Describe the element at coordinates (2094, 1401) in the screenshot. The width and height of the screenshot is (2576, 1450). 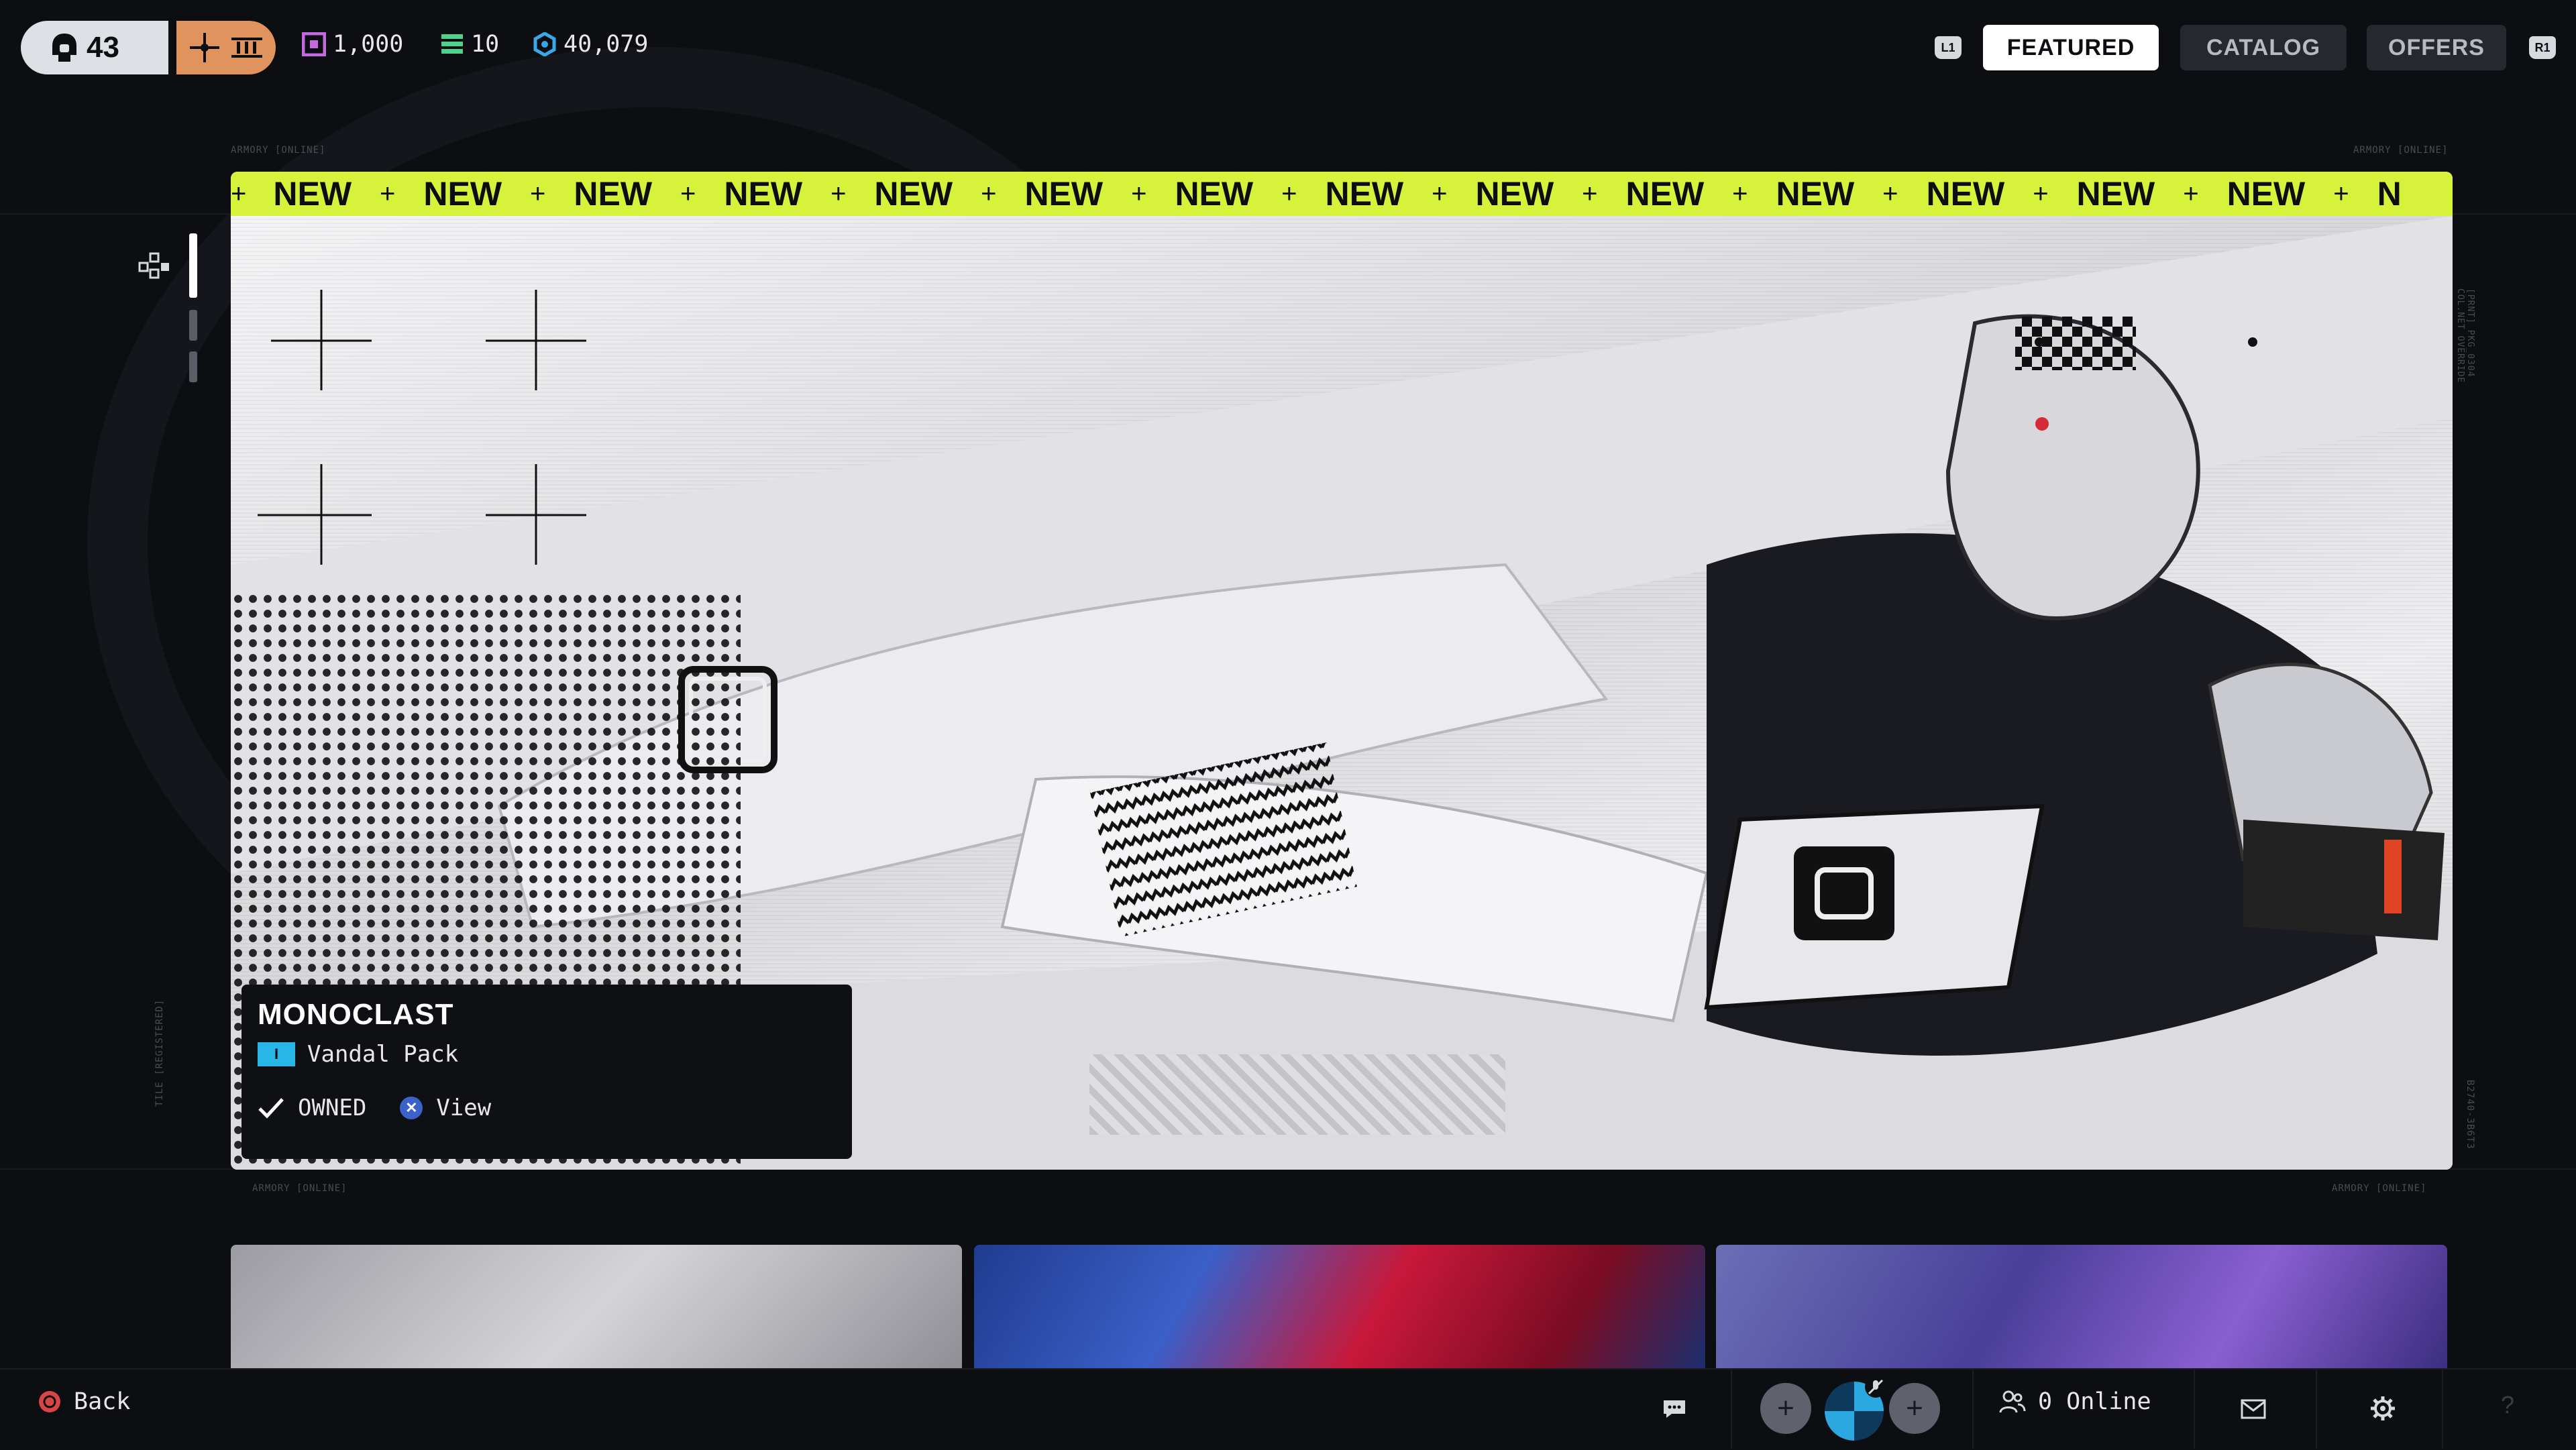
I see `online-count: 0 Online` at that location.